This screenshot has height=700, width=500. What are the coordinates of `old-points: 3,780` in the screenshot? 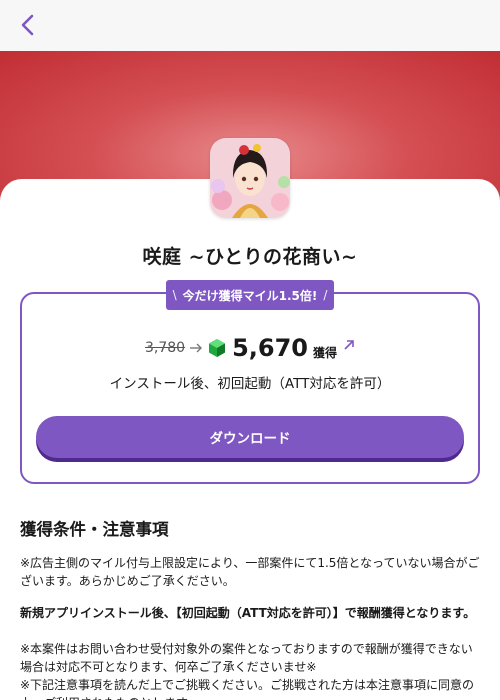 It's located at (165, 348).